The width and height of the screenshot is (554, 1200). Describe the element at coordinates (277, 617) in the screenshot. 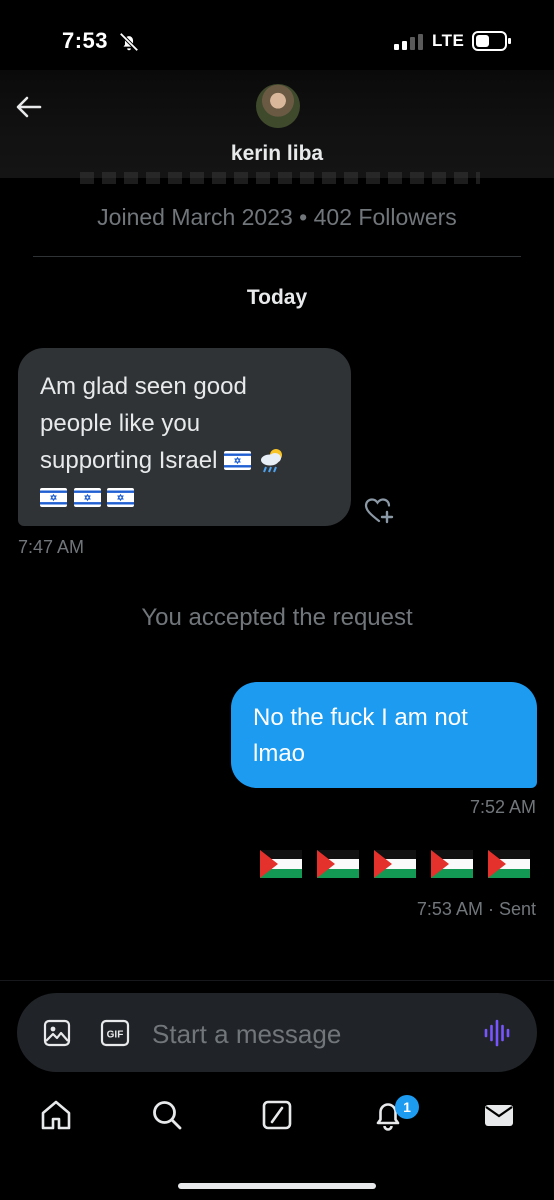

I see `system-message: You accepted the request` at that location.